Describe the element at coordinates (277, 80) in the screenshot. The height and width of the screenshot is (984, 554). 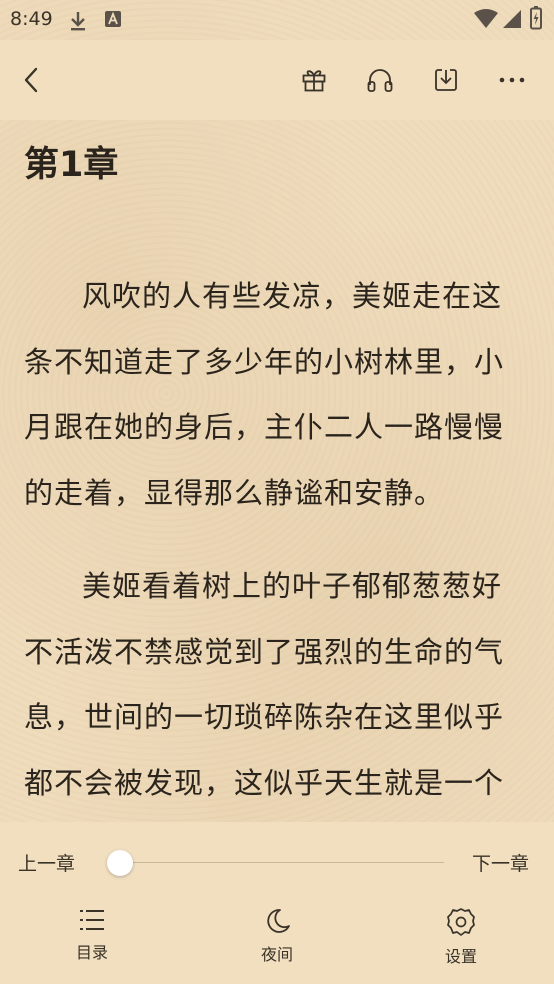
I see `reader-toolbar` at that location.